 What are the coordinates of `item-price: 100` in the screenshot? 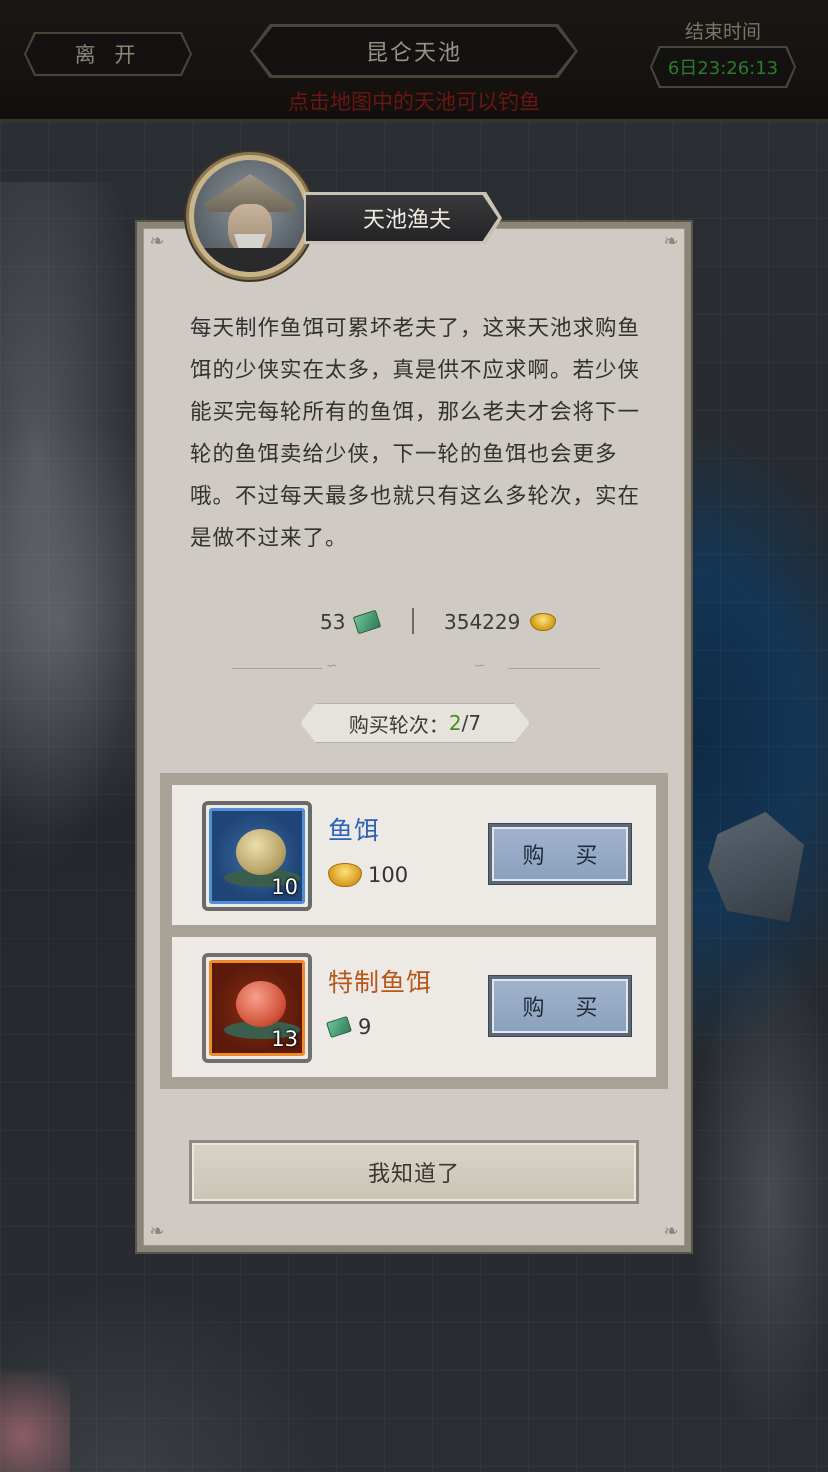 It's located at (368, 875).